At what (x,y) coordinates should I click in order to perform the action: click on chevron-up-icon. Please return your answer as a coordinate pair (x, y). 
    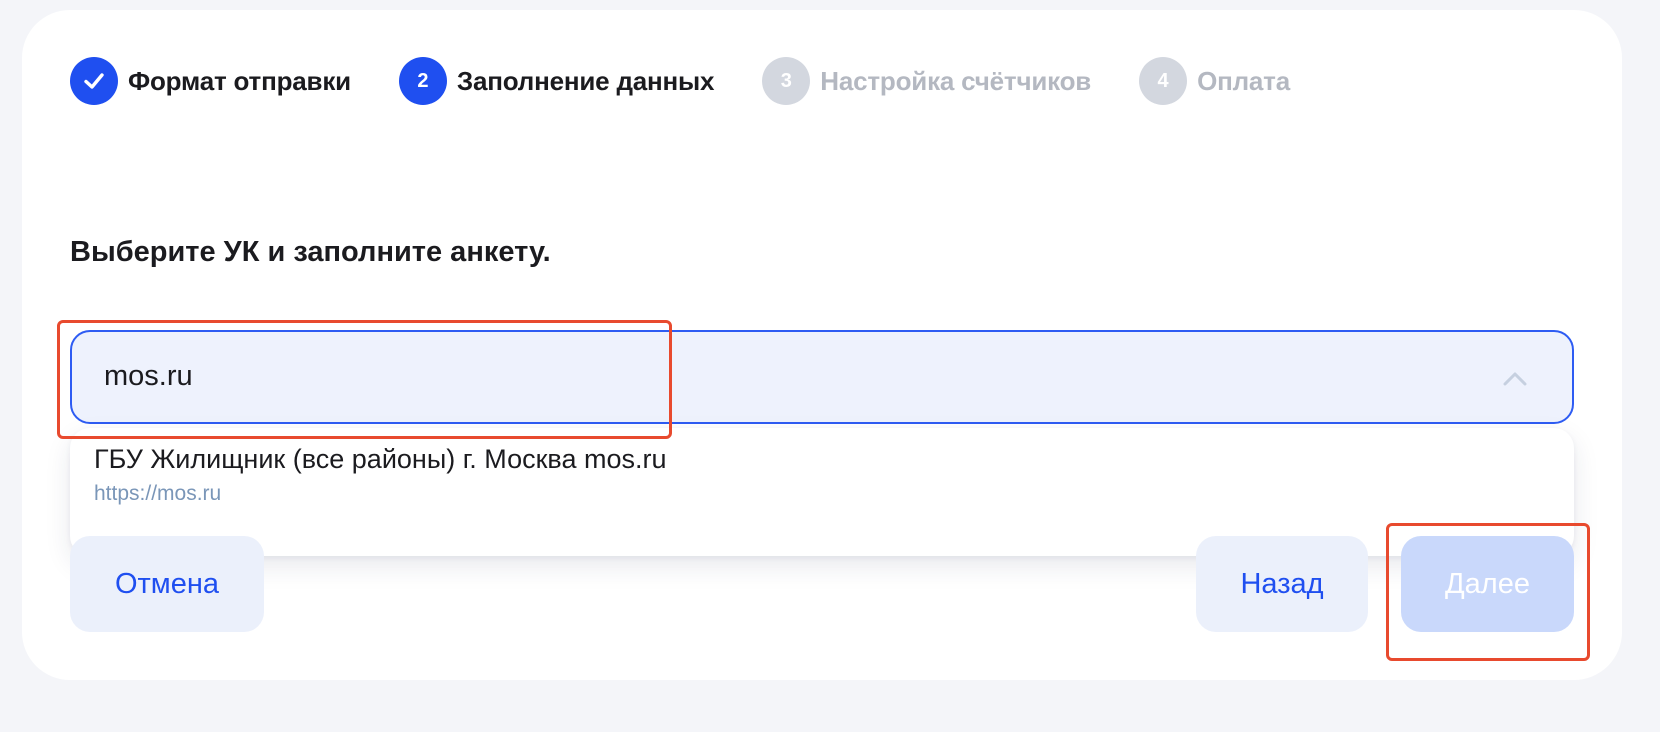
    Looking at the image, I should click on (1515, 379).